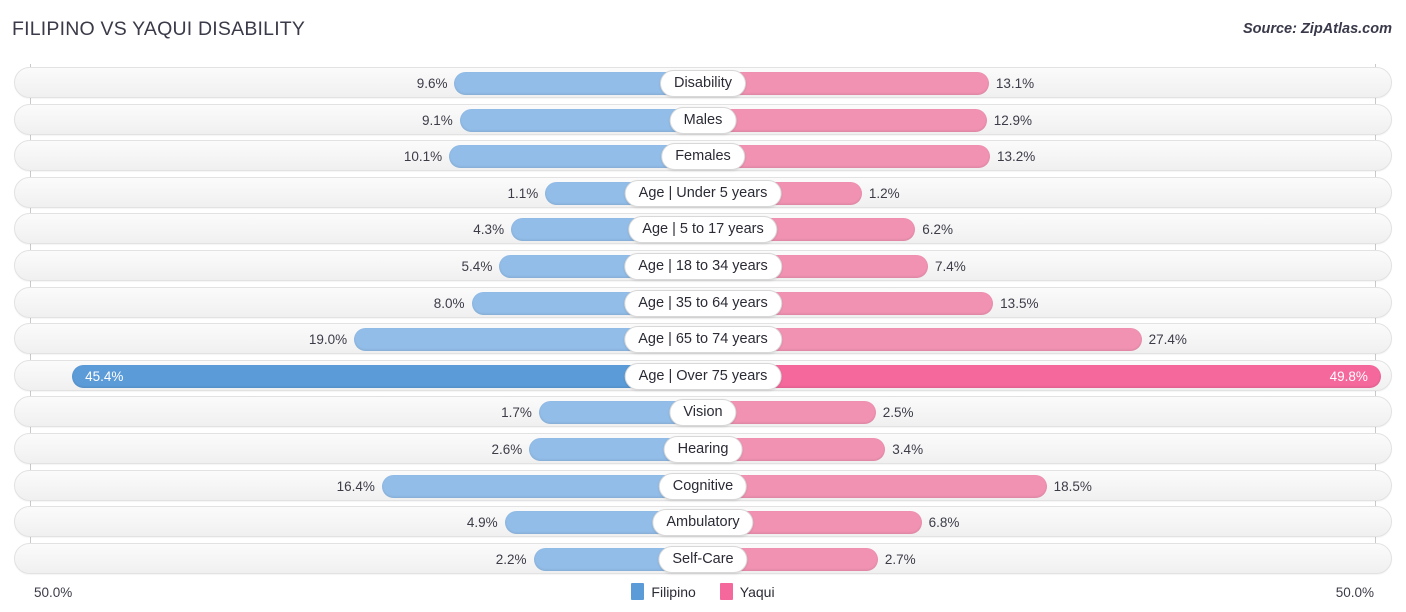  I want to click on table-row: 8.0% 13.5% Age | 35 to 64 years, so click(703, 302).